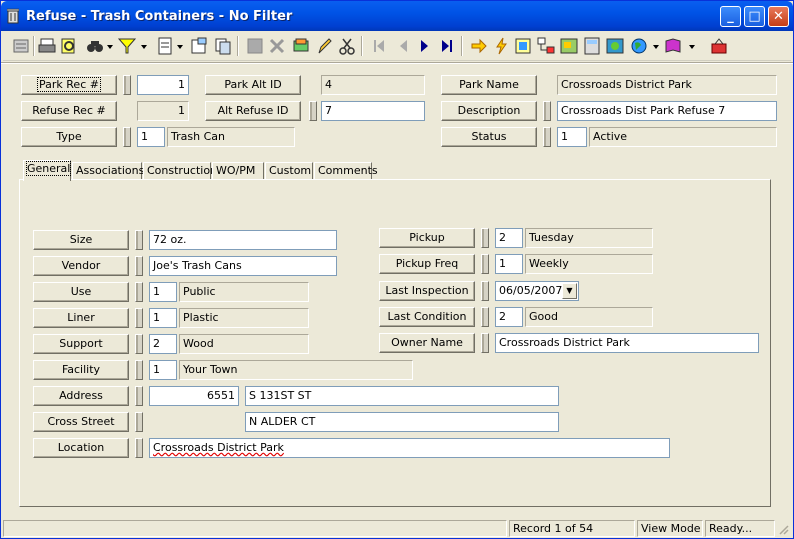  Describe the element at coordinates (509, 317) in the screenshot. I see `last-condition-code-field: 2` at that location.